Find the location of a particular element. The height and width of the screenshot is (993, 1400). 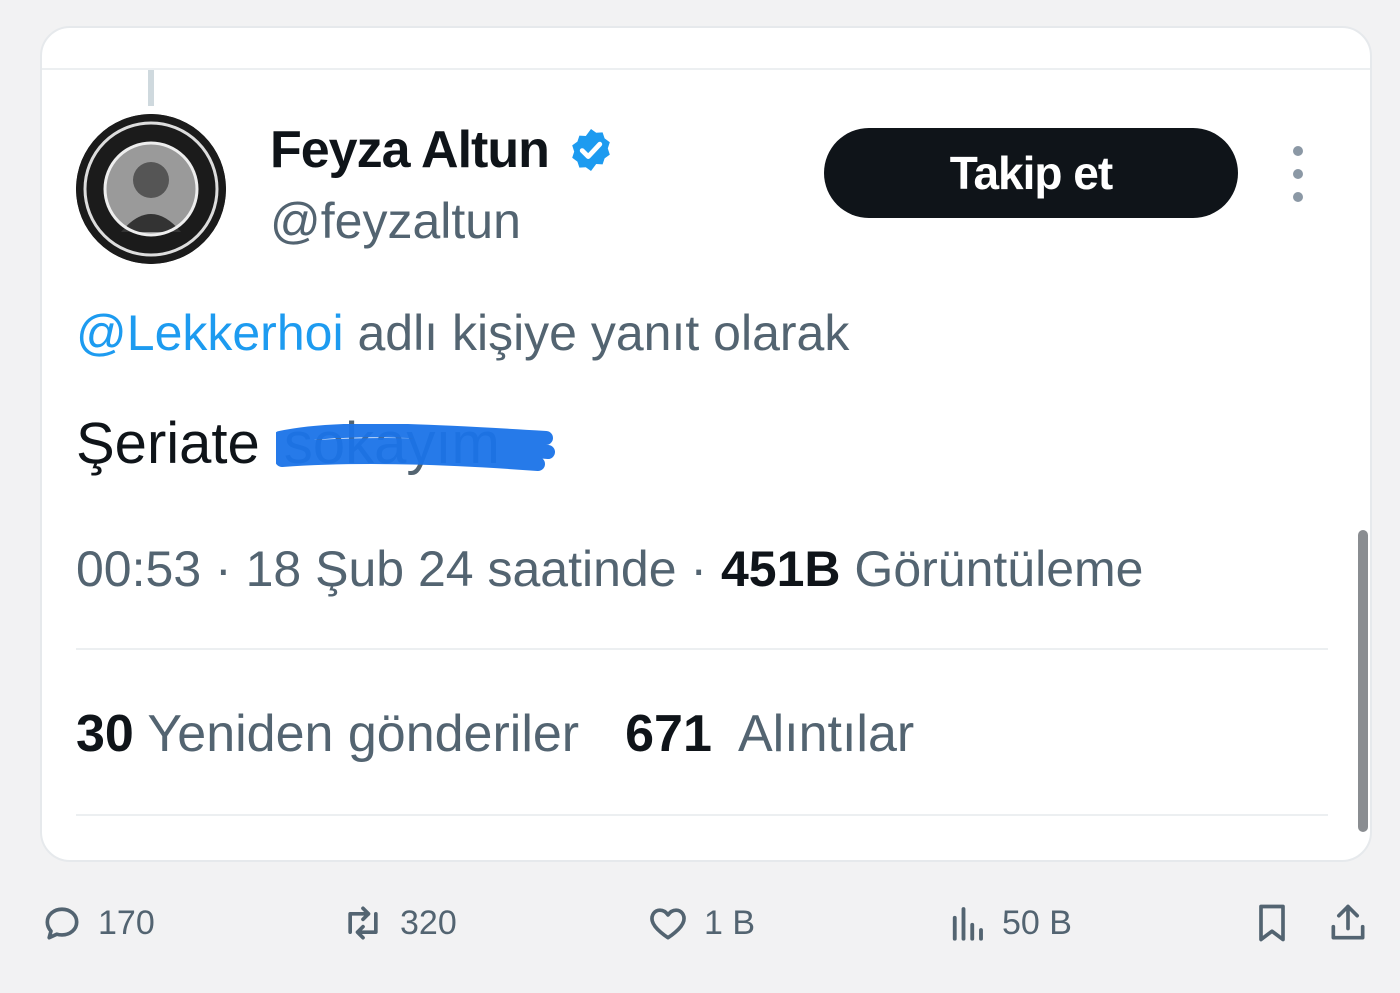

avatar is located at coordinates (151, 189).